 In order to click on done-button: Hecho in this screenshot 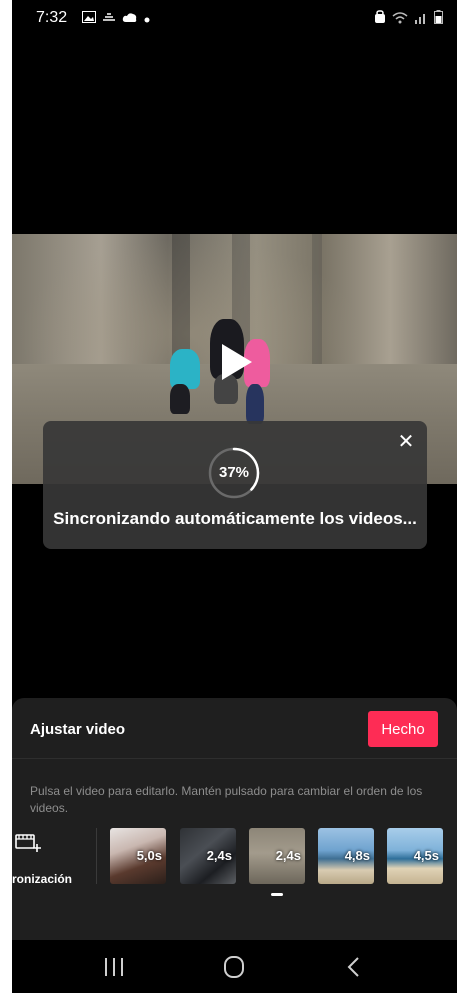, I will do `click(403, 729)`.